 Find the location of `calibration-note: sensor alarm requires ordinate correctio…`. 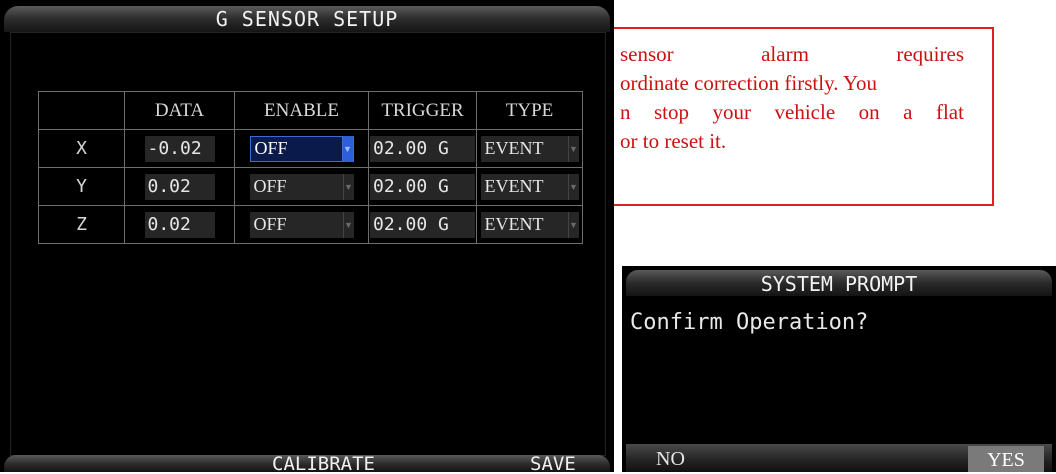

calibration-note: sensor alarm requires ordinate correctio… is located at coordinates (804, 116).